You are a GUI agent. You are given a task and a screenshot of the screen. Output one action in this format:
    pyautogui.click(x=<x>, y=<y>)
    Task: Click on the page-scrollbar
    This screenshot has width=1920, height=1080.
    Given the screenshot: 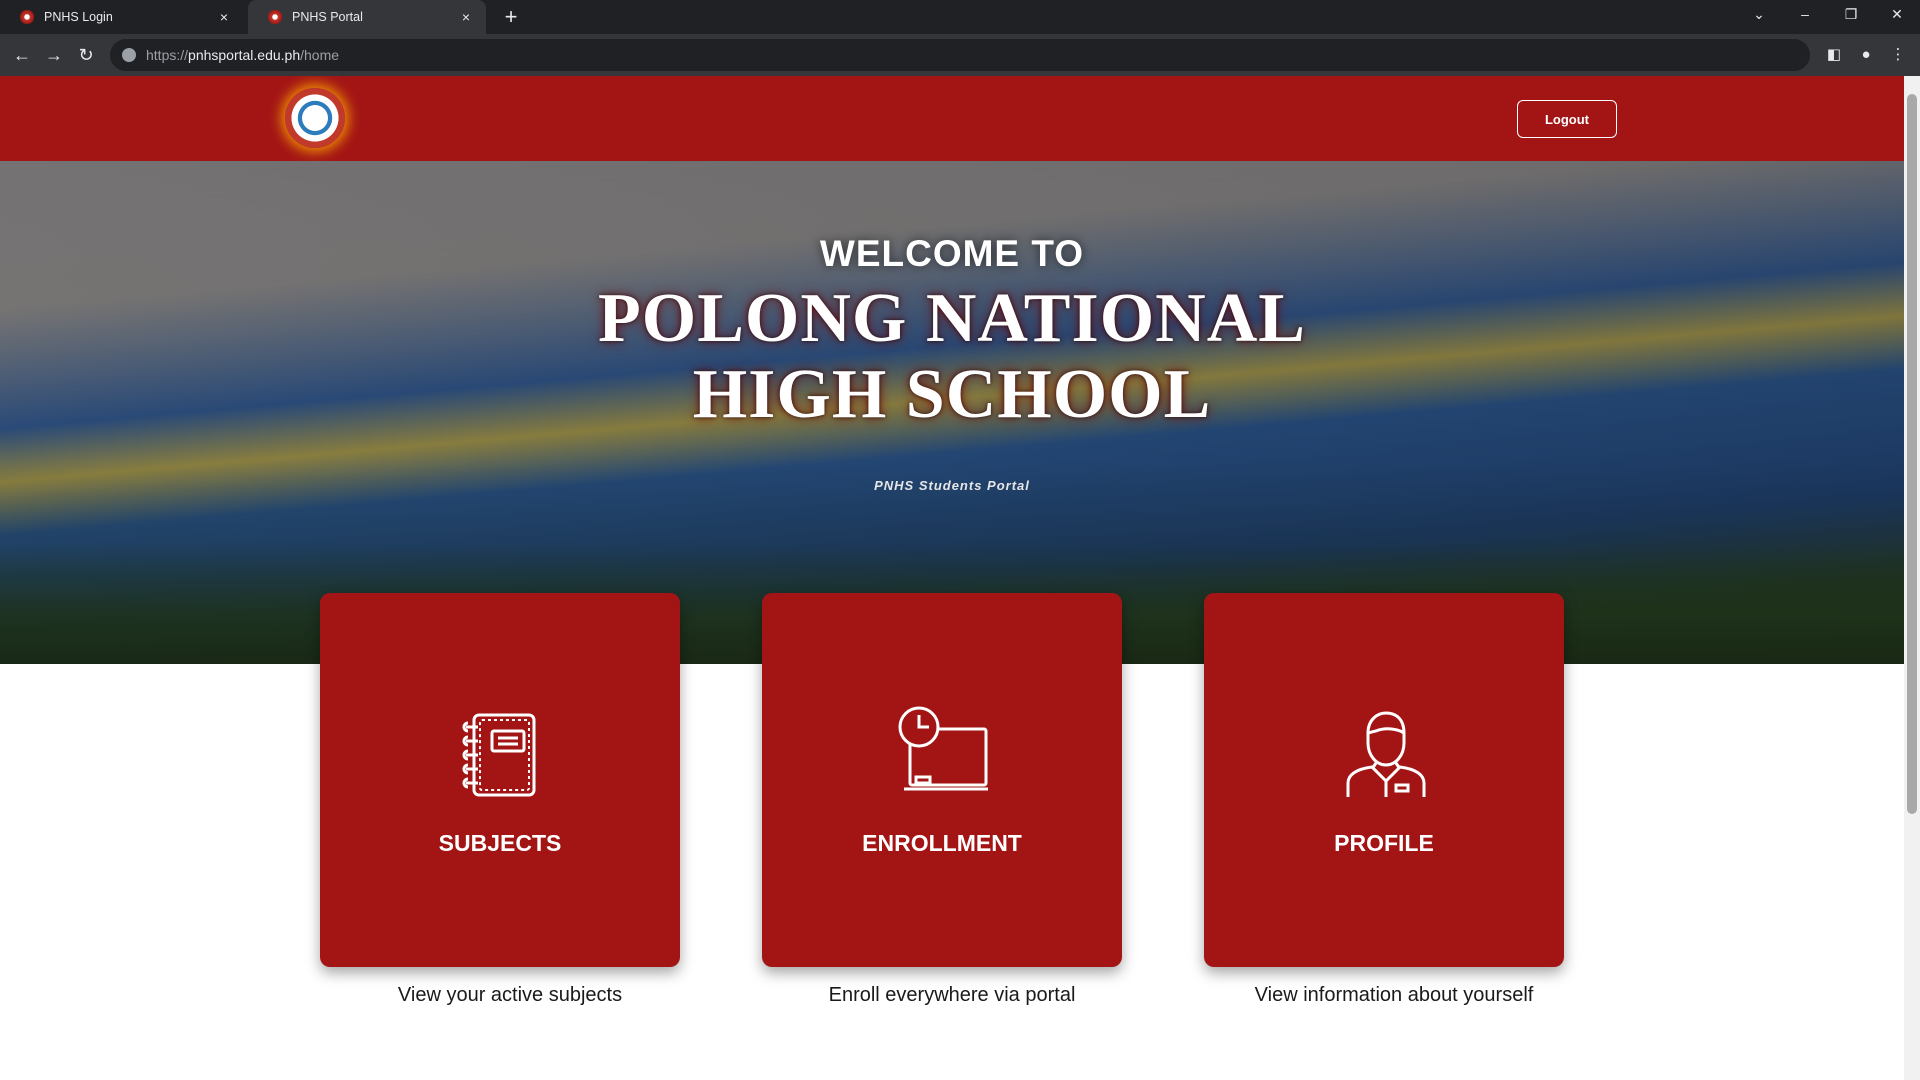 What is the action you would take?
    pyautogui.click(x=1912, y=578)
    